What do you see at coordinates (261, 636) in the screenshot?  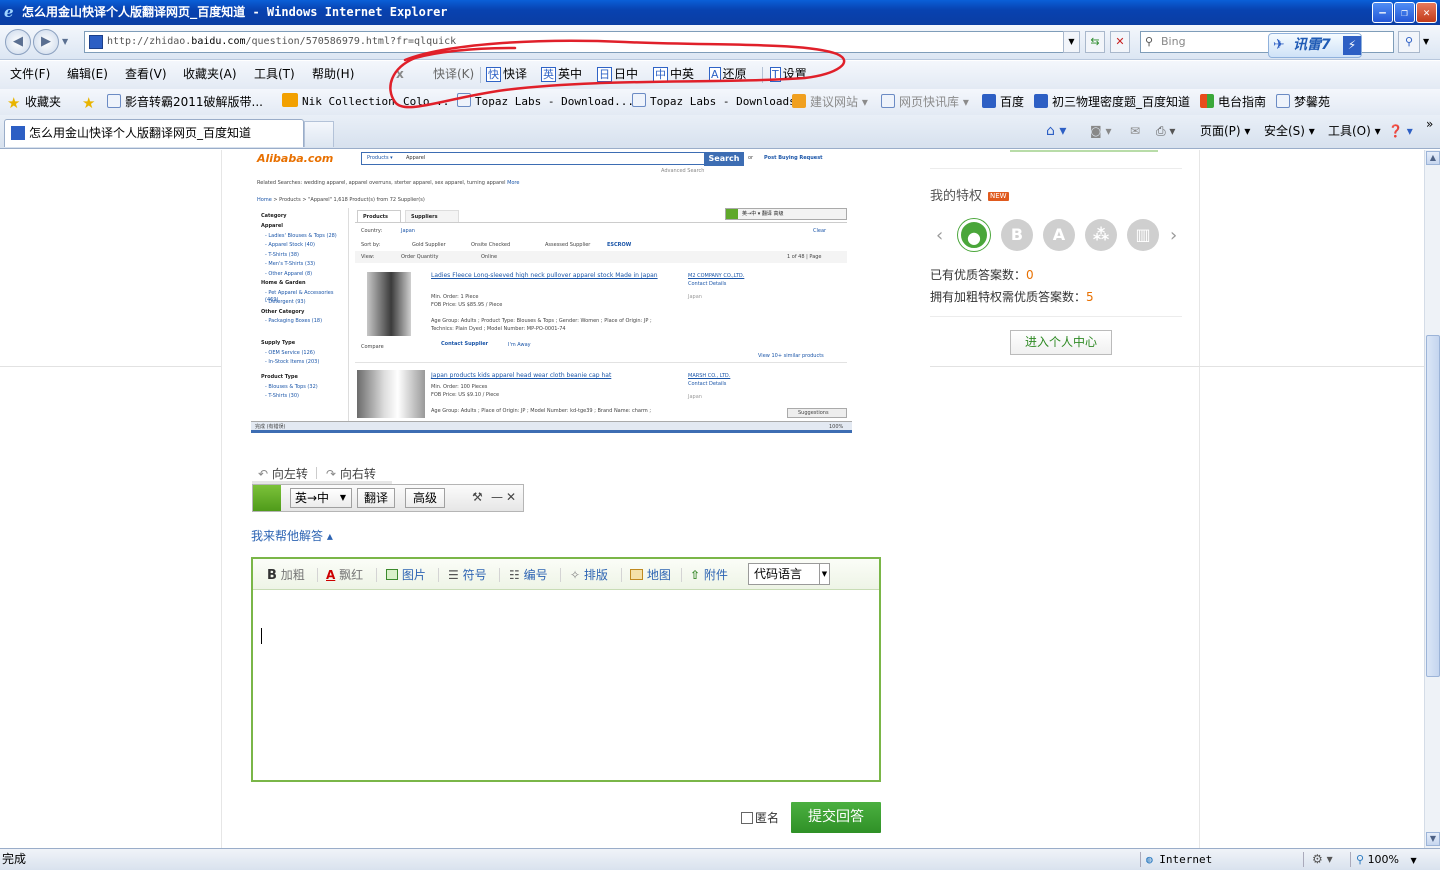 I see `text-caret` at bounding box center [261, 636].